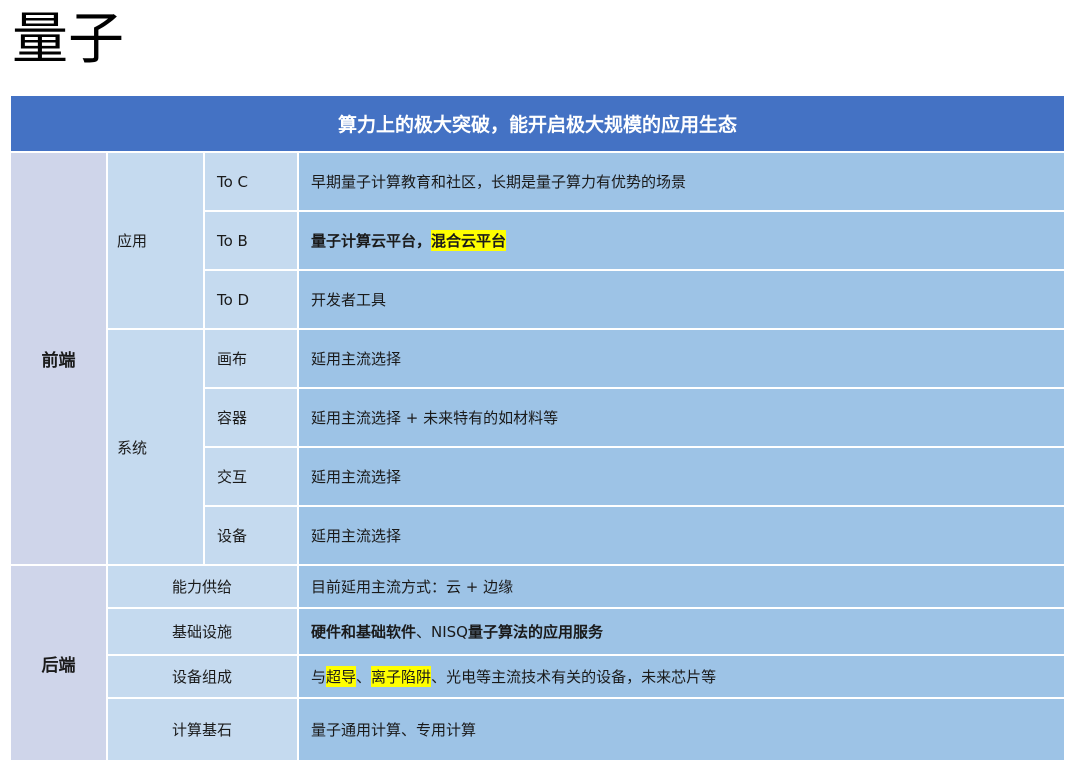 The image size is (1067, 760). I want to click on row-label-to-d: To D, so click(251, 299).